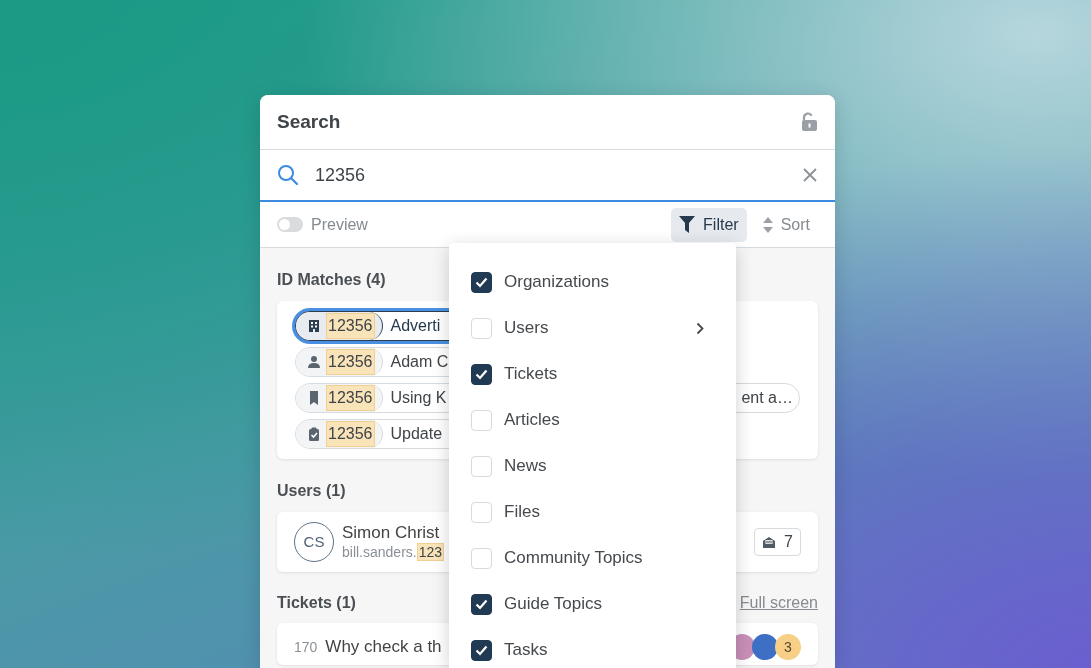  Describe the element at coordinates (777, 542) in the screenshot. I see `ticket-count: 7` at that location.